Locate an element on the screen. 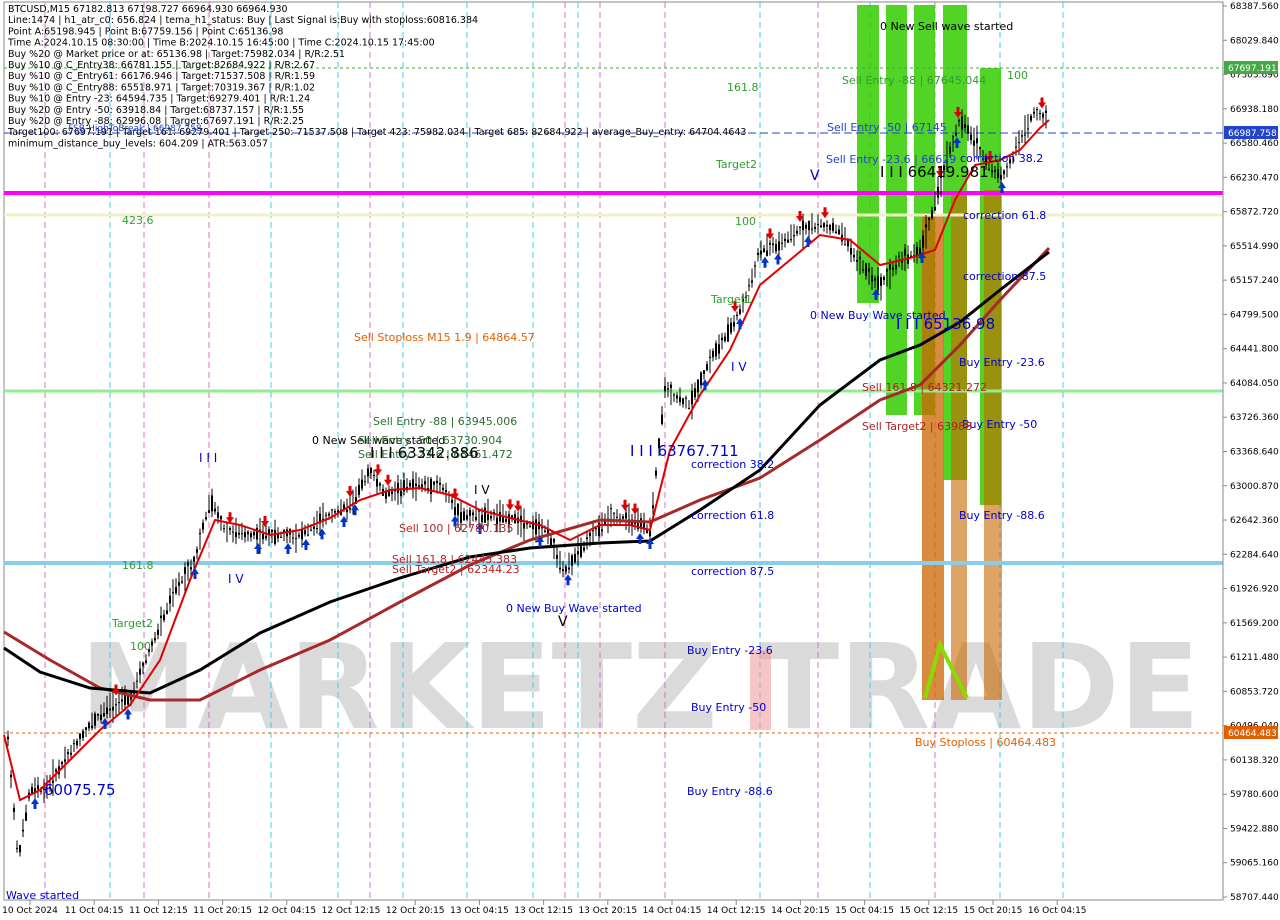 The width and height of the screenshot is (1280, 920). annotation-buy-entry-50-mid: Buy Entry -50 is located at coordinates (728, 707).